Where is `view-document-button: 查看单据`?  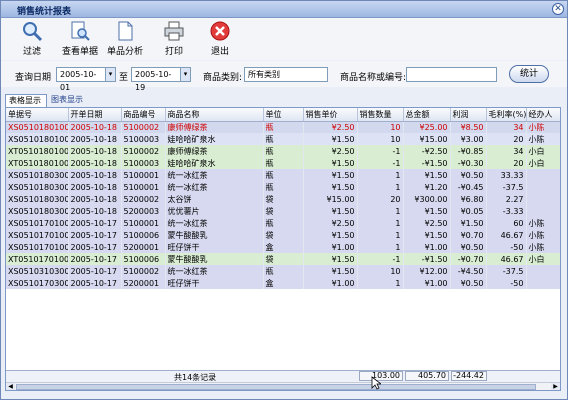
view-document-button: 查看单据 is located at coordinates (80, 40).